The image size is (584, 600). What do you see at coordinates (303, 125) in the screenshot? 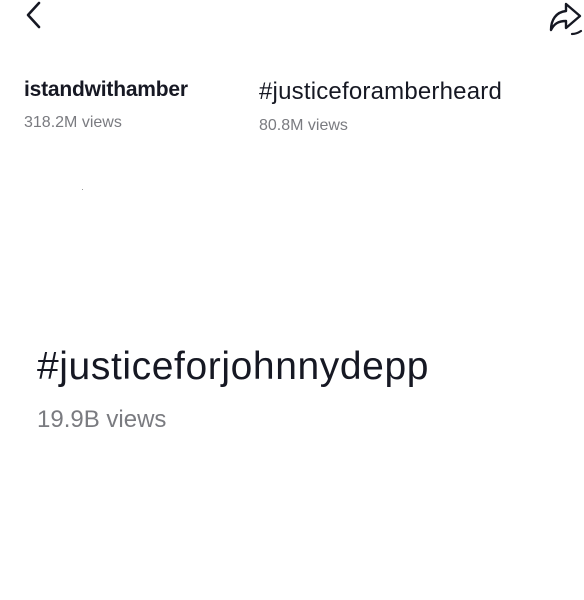
I see `hashtag-views: 80.8M views` at bounding box center [303, 125].